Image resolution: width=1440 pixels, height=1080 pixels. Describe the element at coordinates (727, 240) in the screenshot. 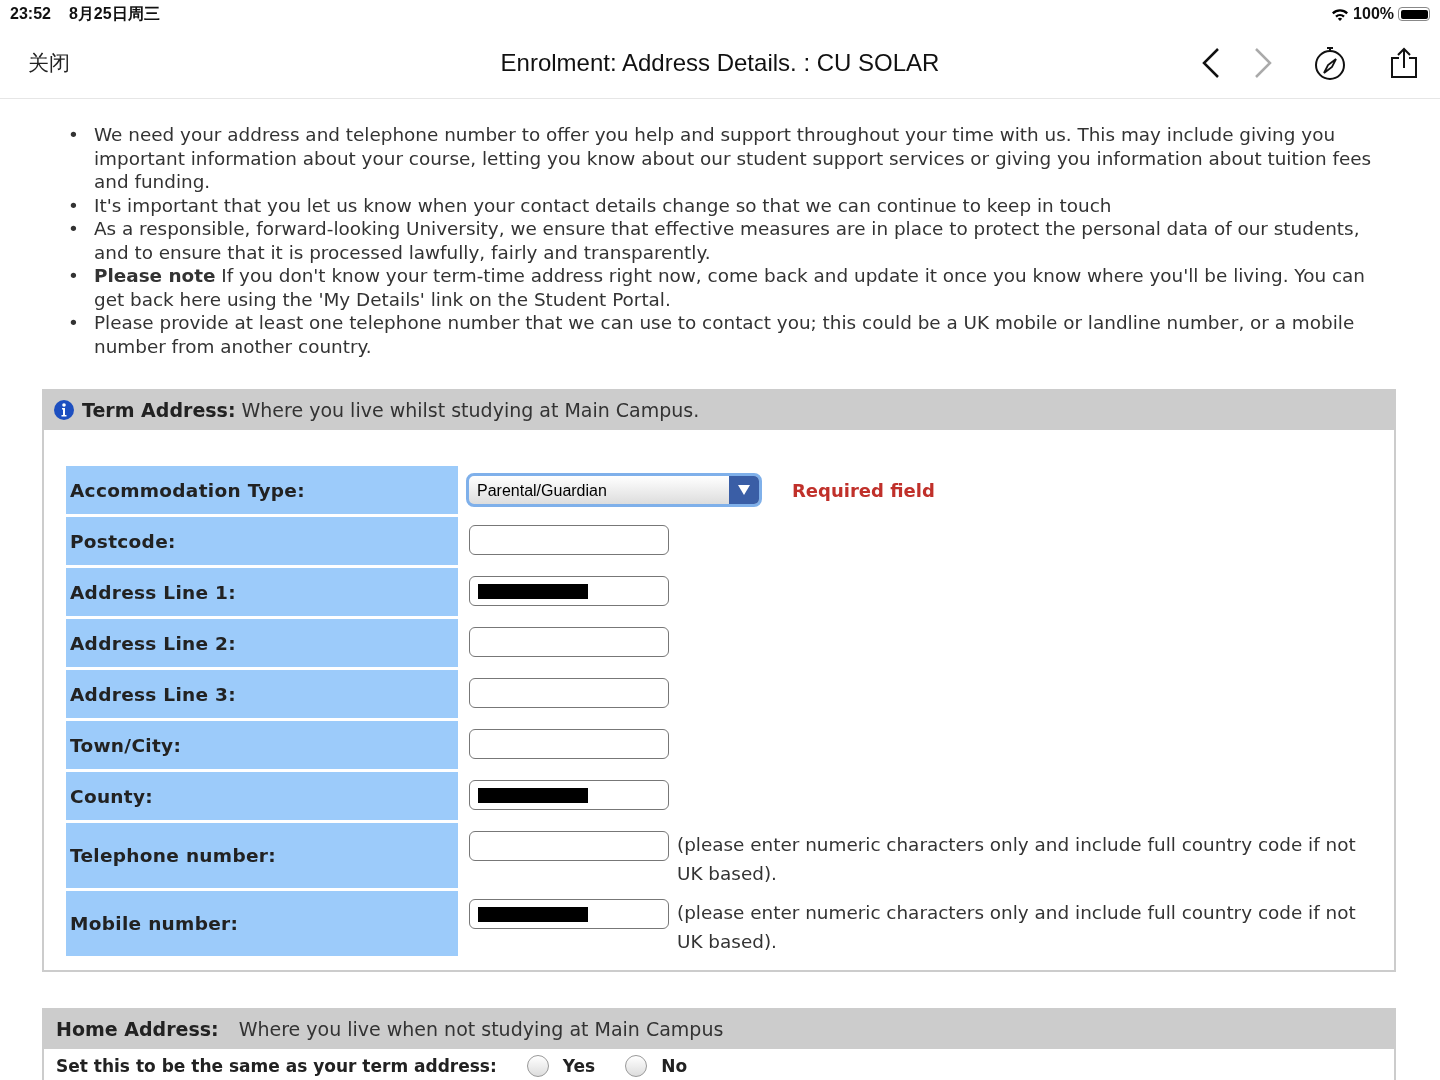

I see `info-bullet: As a responsible, forward-looking University, we ensure that effective measures are in place to protect the personal data of our students, and to ensure that it is processed lawfully, fairly and transparently.` at that location.